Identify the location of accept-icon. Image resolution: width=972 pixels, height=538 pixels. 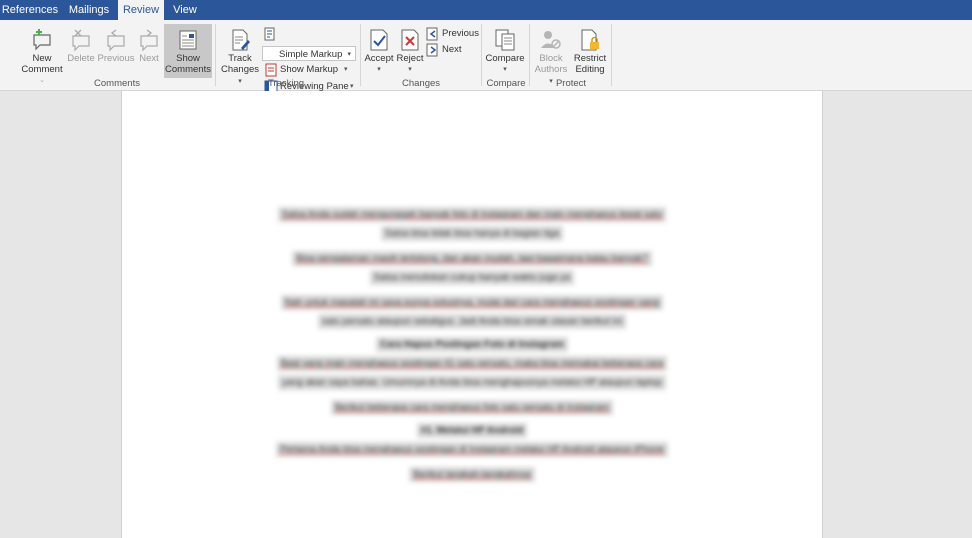
(379, 40).